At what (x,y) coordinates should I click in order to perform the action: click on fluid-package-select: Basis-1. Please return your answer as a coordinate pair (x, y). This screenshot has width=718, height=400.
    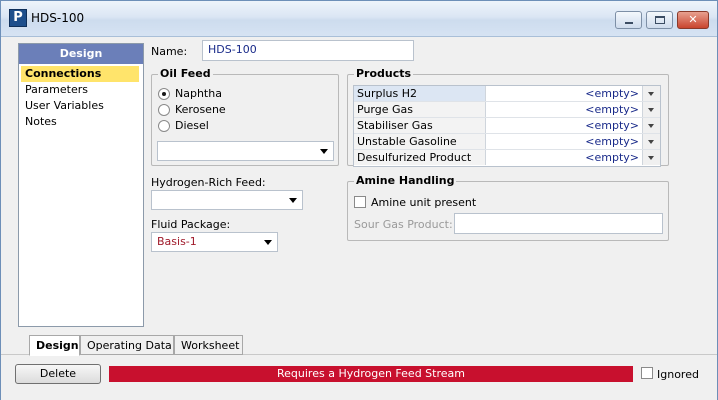
    Looking at the image, I should click on (214, 242).